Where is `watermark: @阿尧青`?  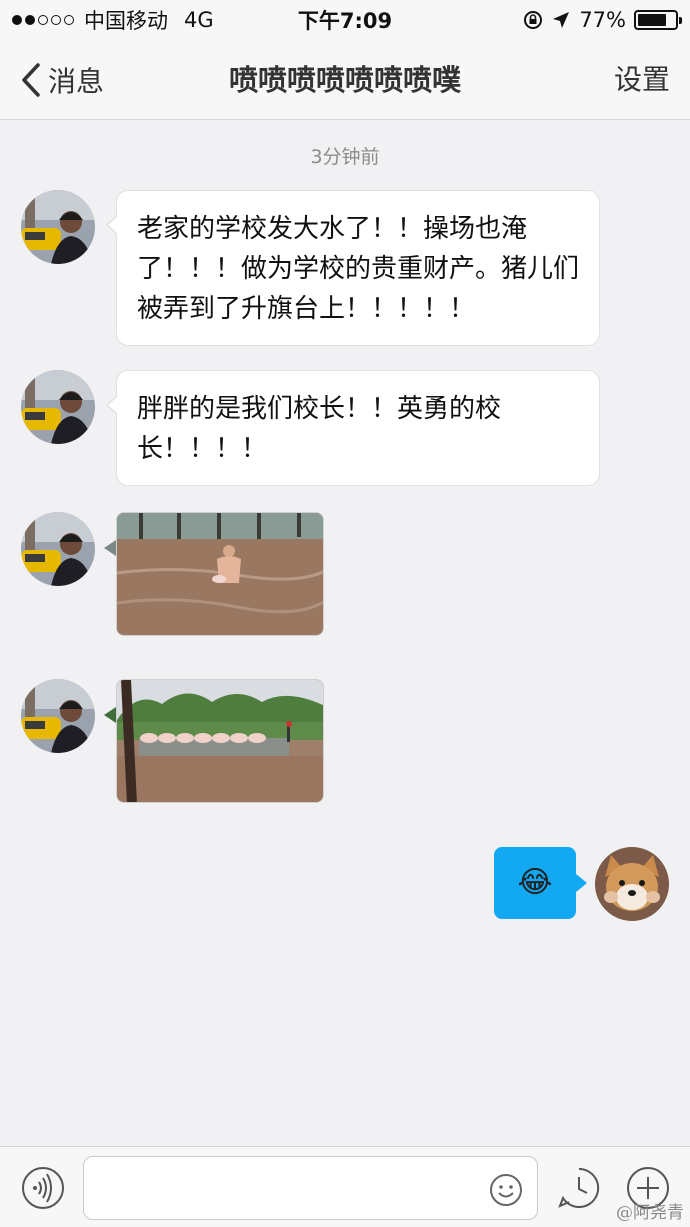 watermark: @阿尧青 is located at coordinates (650, 1213).